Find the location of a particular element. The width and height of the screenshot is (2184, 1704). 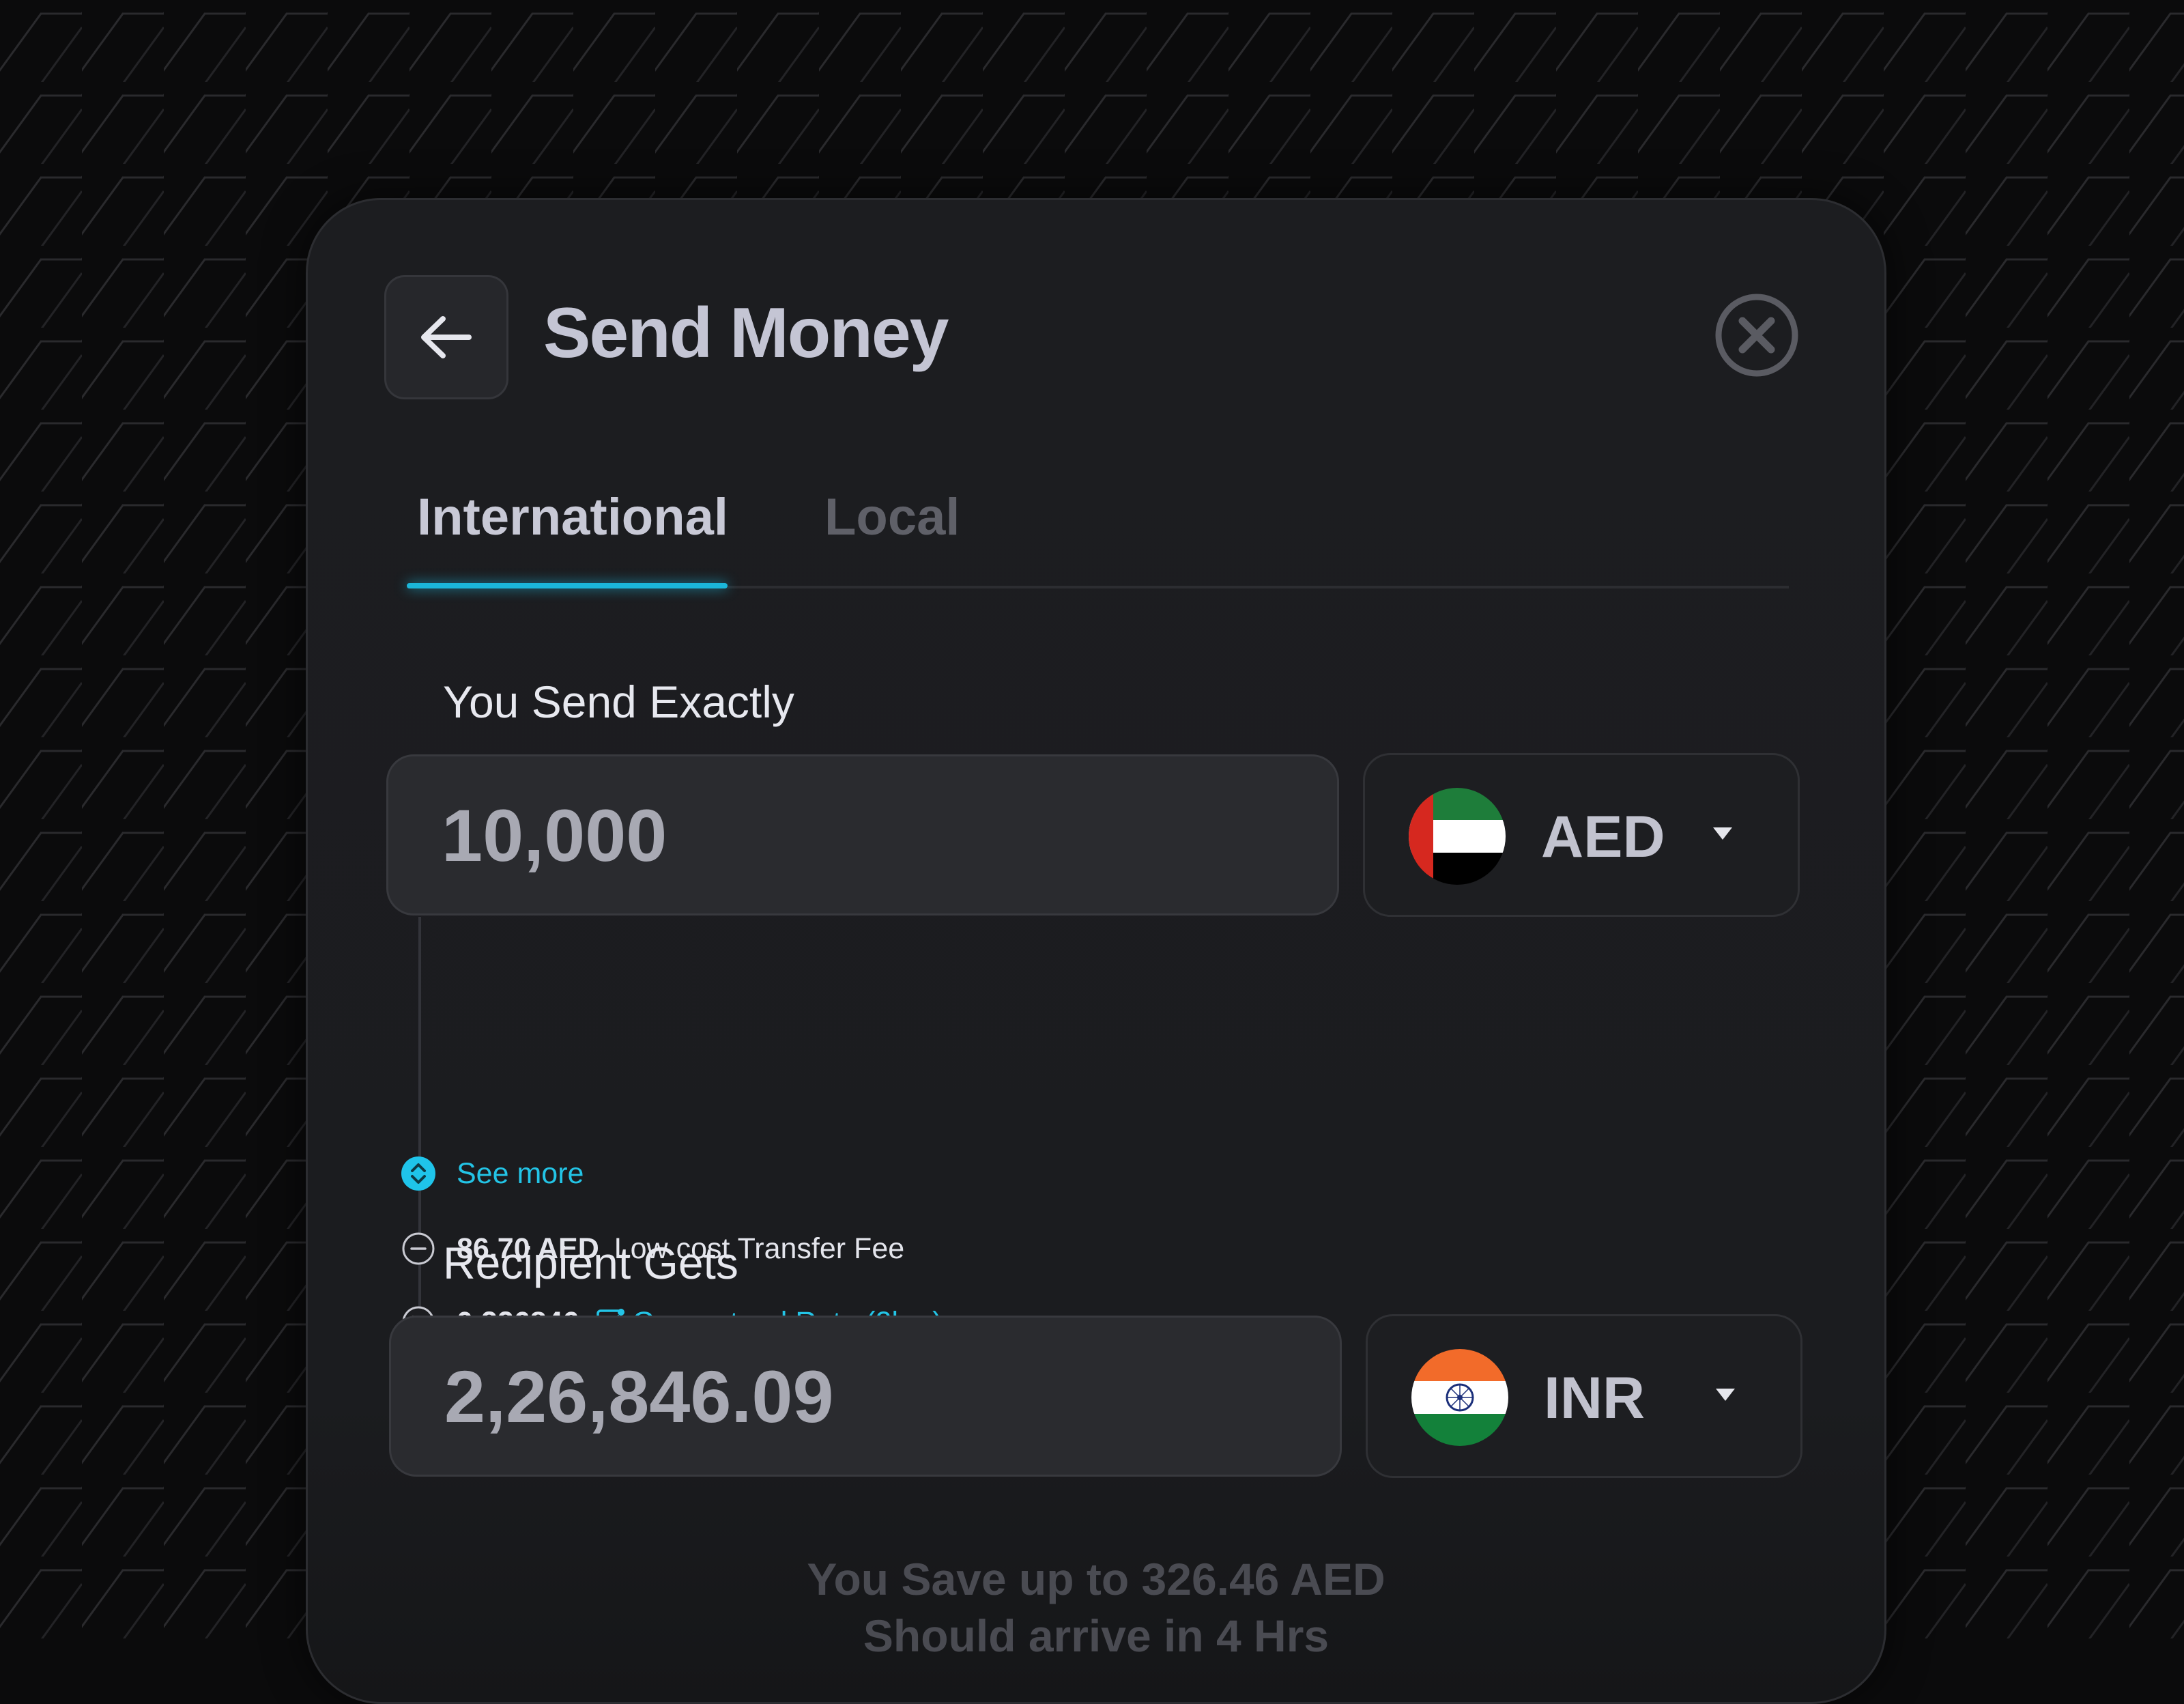

send-currency-select: AED is located at coordinates (1581, 835).